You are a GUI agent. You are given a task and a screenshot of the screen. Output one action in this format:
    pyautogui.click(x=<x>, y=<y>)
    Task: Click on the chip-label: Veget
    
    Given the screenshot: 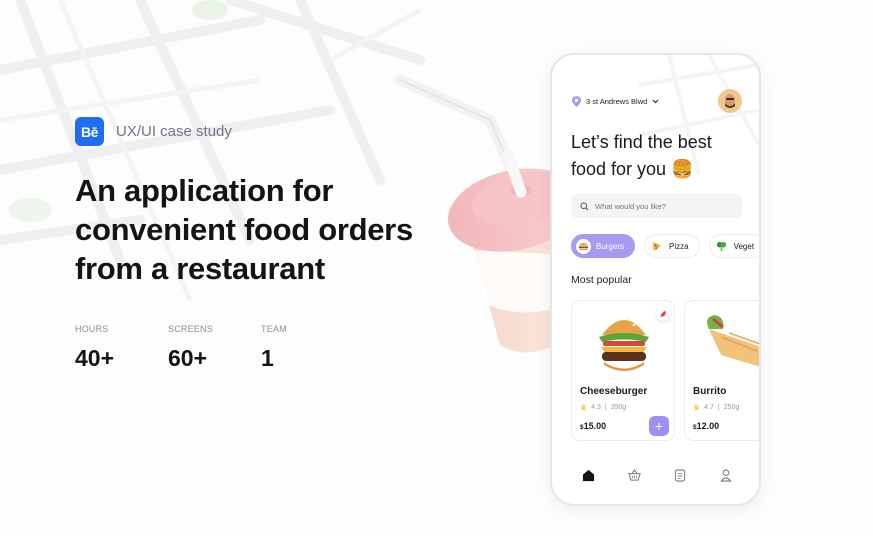 What is the action you would take?
    pyautogui.click(x=744, y=246)
    